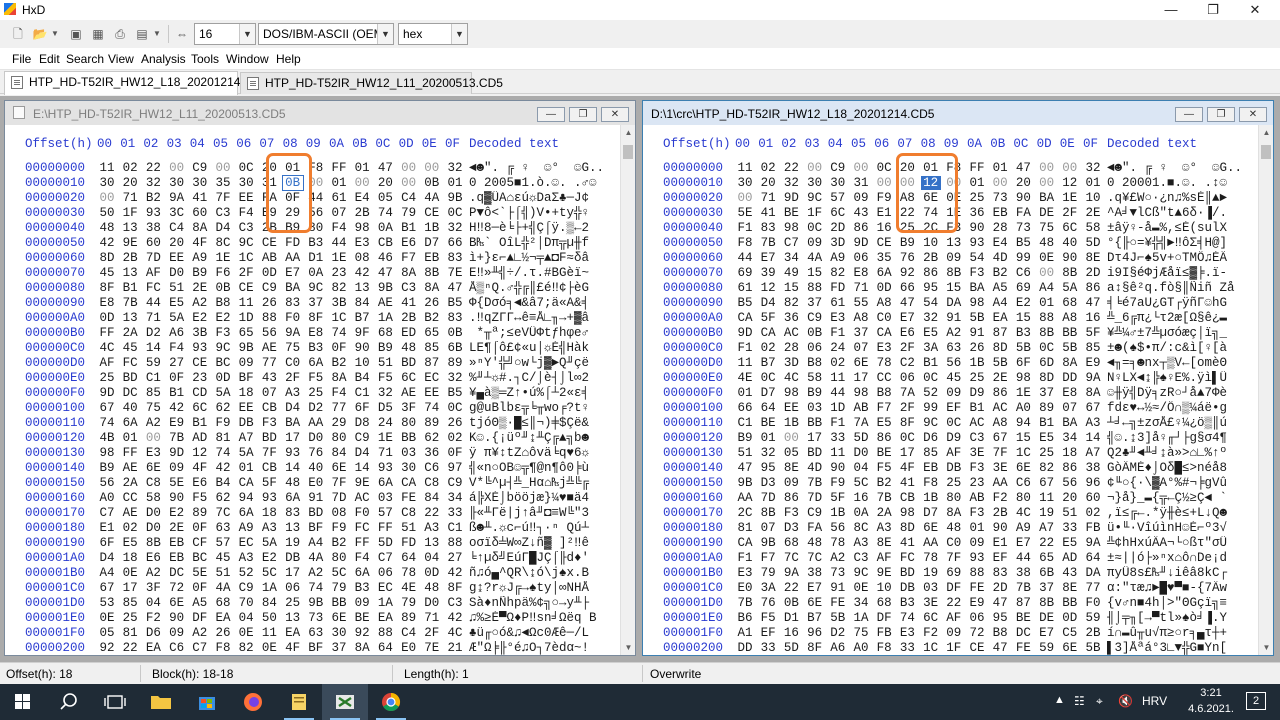 The width and height of the screenshot is (1280, 720). I want to click on hex-byte: 63, so click(223, 528).